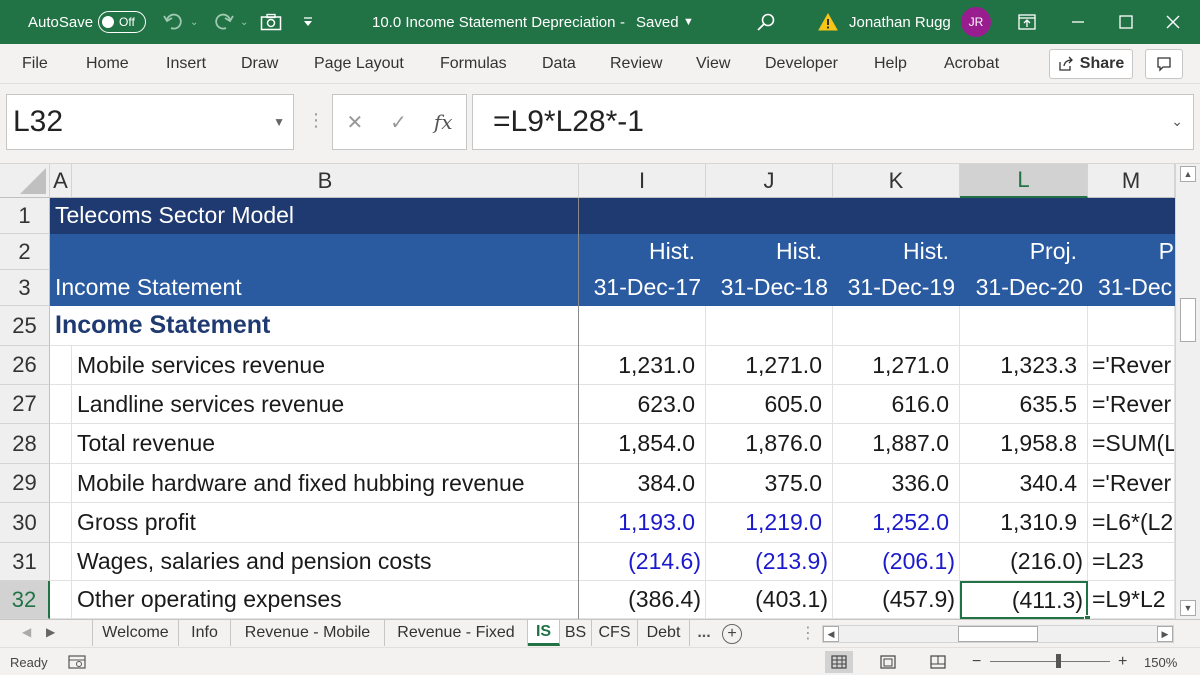 Image resolution: width=1200 pixels, height=675 pixels. What do you see at coordinates (900, 22) in the screenshot?
I see `user-name: Jonathan Rugg` at bounding box center [900, 22].